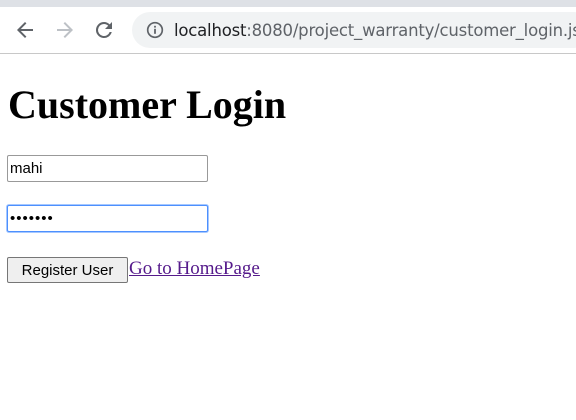 This screenshot has height=420, width=576. Describe the element at coordinates (210, 30) in the screenshot. I see `url-host: localhost` at that location.